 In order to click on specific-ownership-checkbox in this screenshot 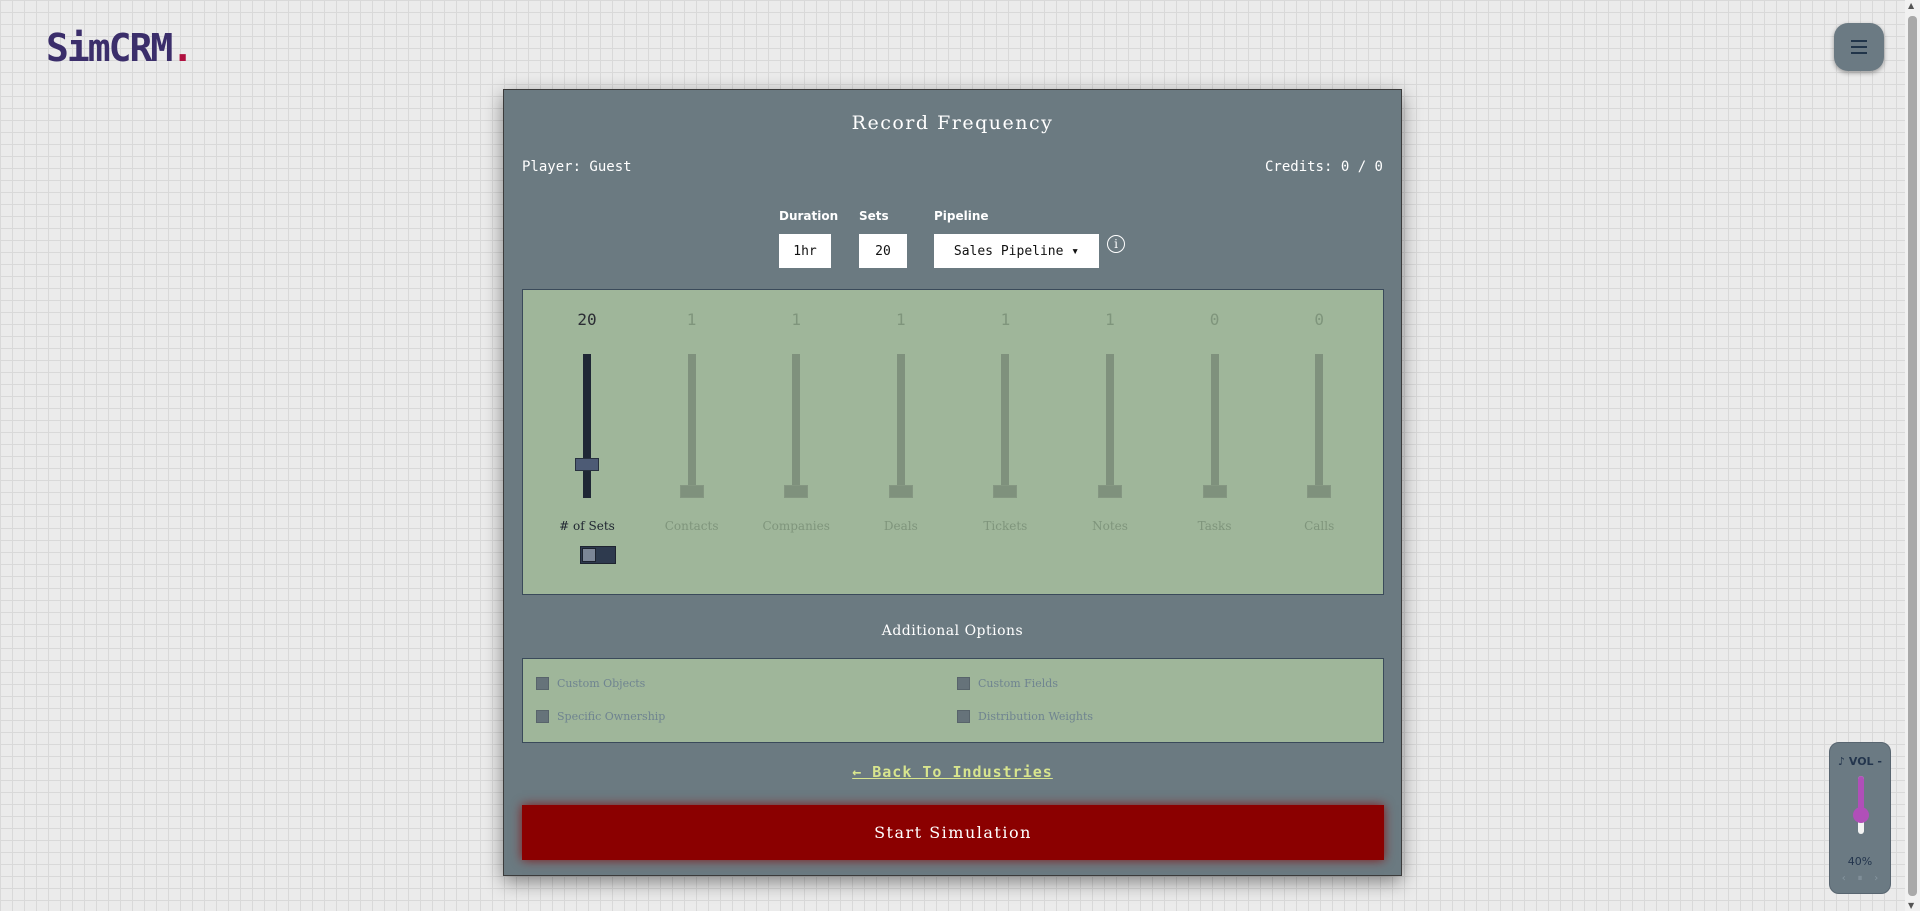, I will do `click(542, 716)`.